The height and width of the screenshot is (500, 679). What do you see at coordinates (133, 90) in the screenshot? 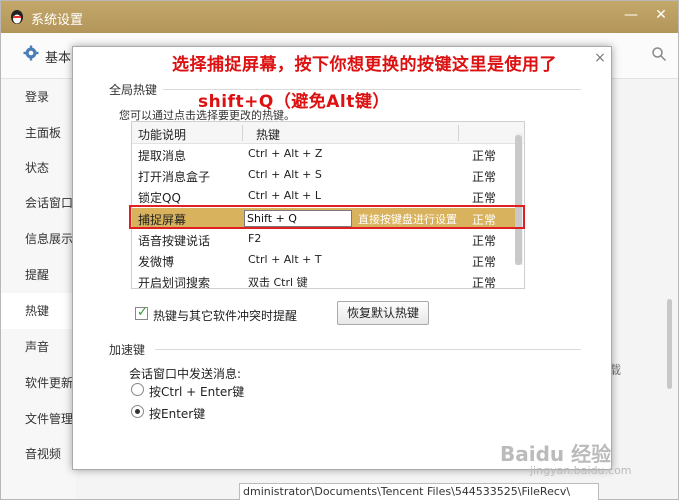
I see `global-hotkey-heading: 全局热键` at bounding box center [133, 90].